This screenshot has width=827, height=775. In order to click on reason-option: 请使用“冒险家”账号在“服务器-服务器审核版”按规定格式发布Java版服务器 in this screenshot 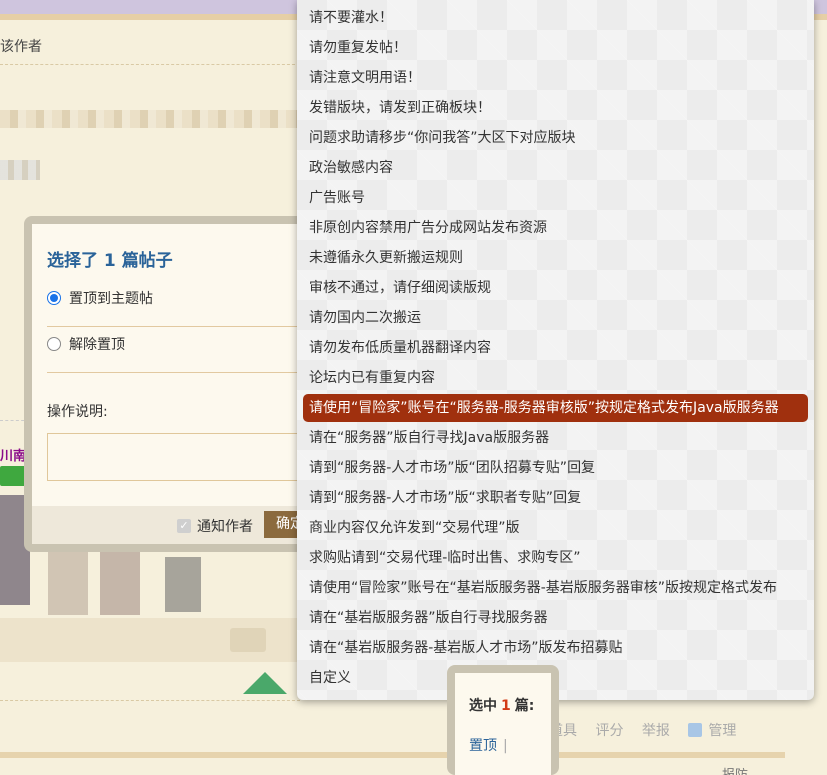, I will do `click(555, 408)`.